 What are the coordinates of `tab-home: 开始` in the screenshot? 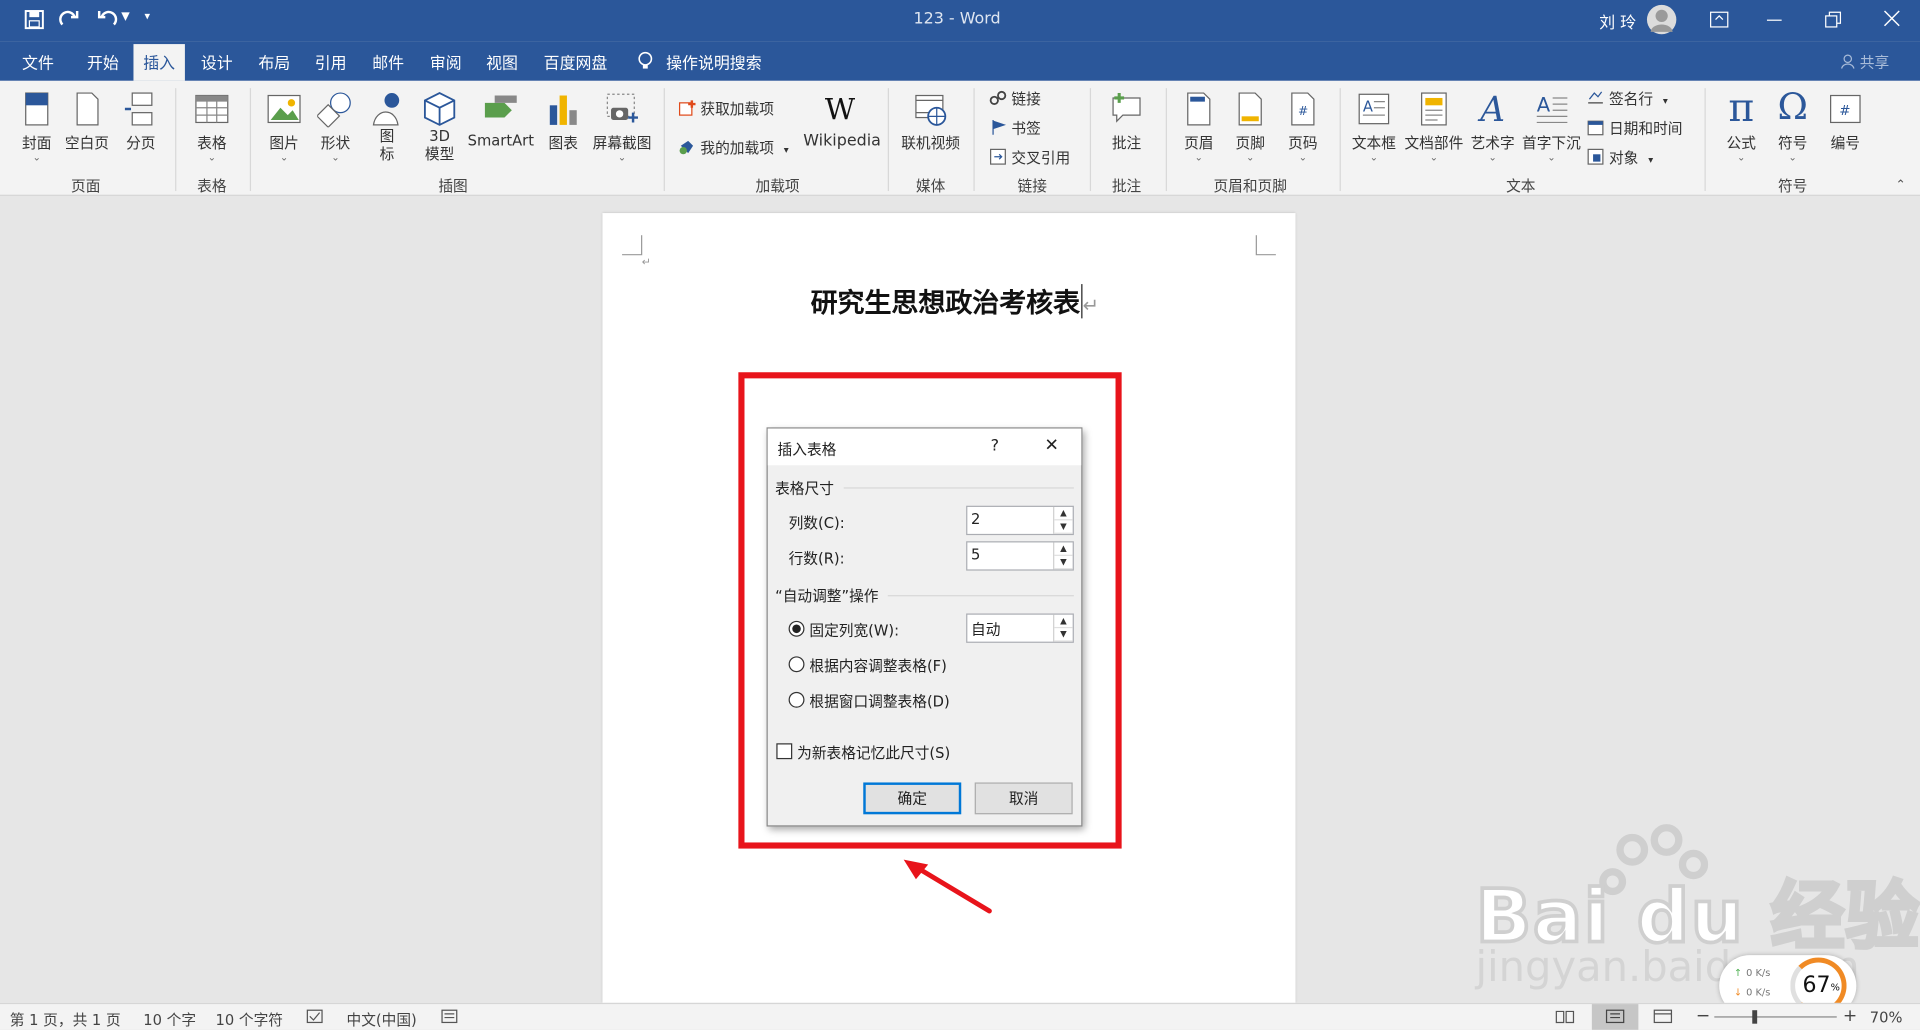 It's located at (103, 61).